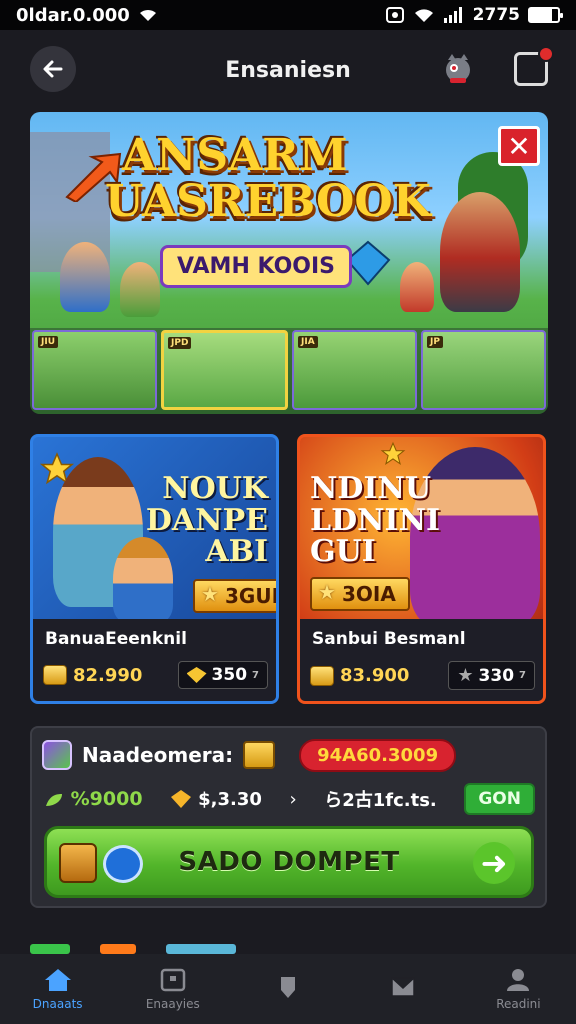  Describe the element at coordinates (173, 980) in the screenshot. I see `inventory-icon` at that location.